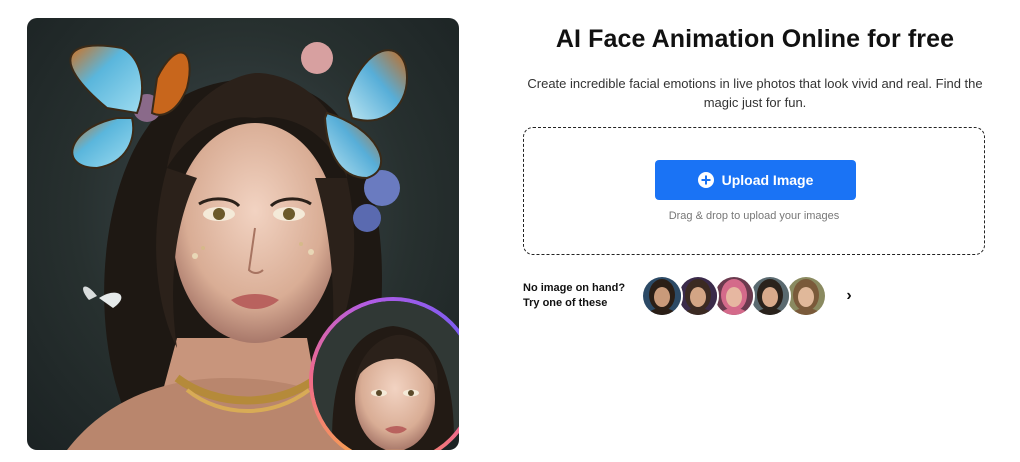 This screenshot has height=462, width=1020. What do you see at coordinates (705, 180) in the screenshot?
I see `plus-circle-icon` at bounding box center [705, 180].